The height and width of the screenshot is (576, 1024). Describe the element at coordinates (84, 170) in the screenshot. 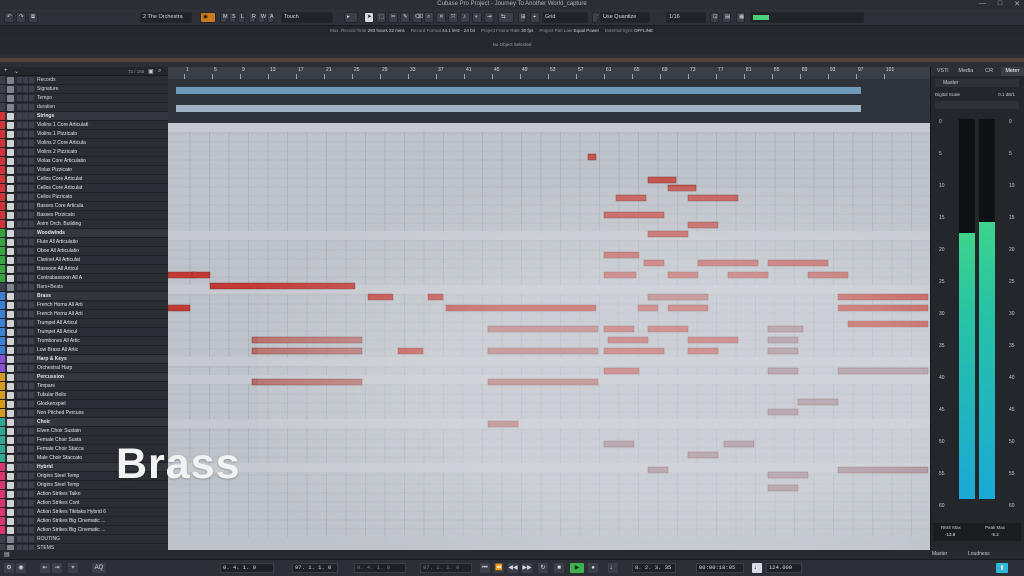

I see `instrument-track: Violas Pizzicato` at that location.